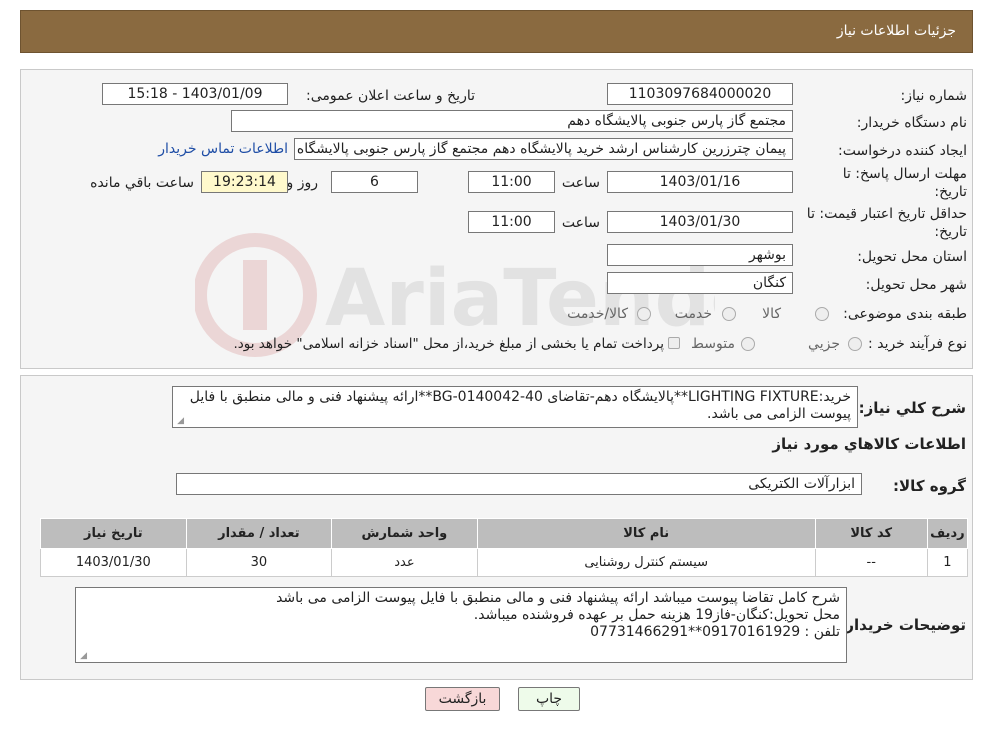  Describe the element at coordinates (729, 314) in the screenshot. I see `category-service-radio` at that location.